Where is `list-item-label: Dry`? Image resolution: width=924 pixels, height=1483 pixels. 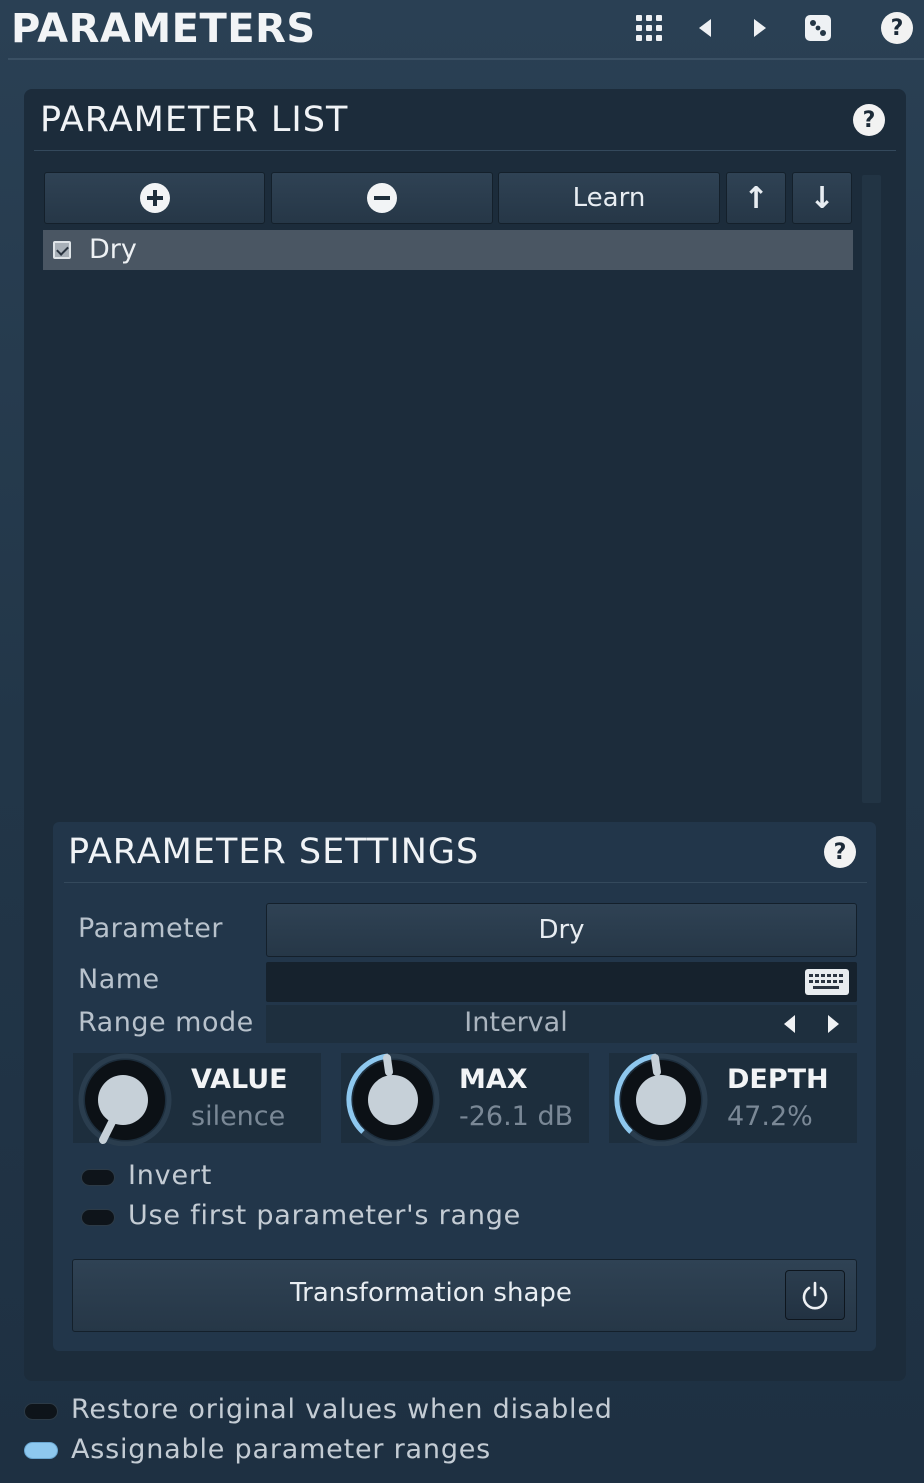
list-item-label: Dry is located at coordinates (113, 249).